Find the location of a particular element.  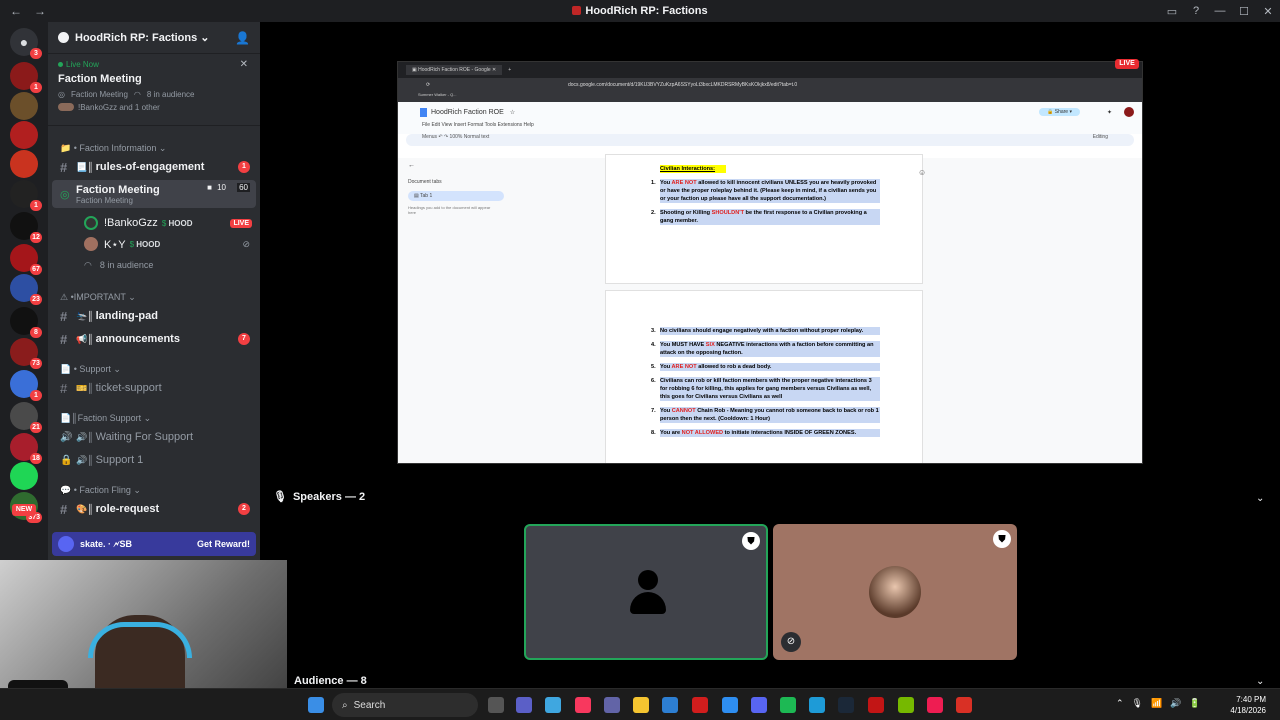

voice-waiting-for-support: 🔊 🔊║ Waiting For Support is located at coordinates (154, 437).